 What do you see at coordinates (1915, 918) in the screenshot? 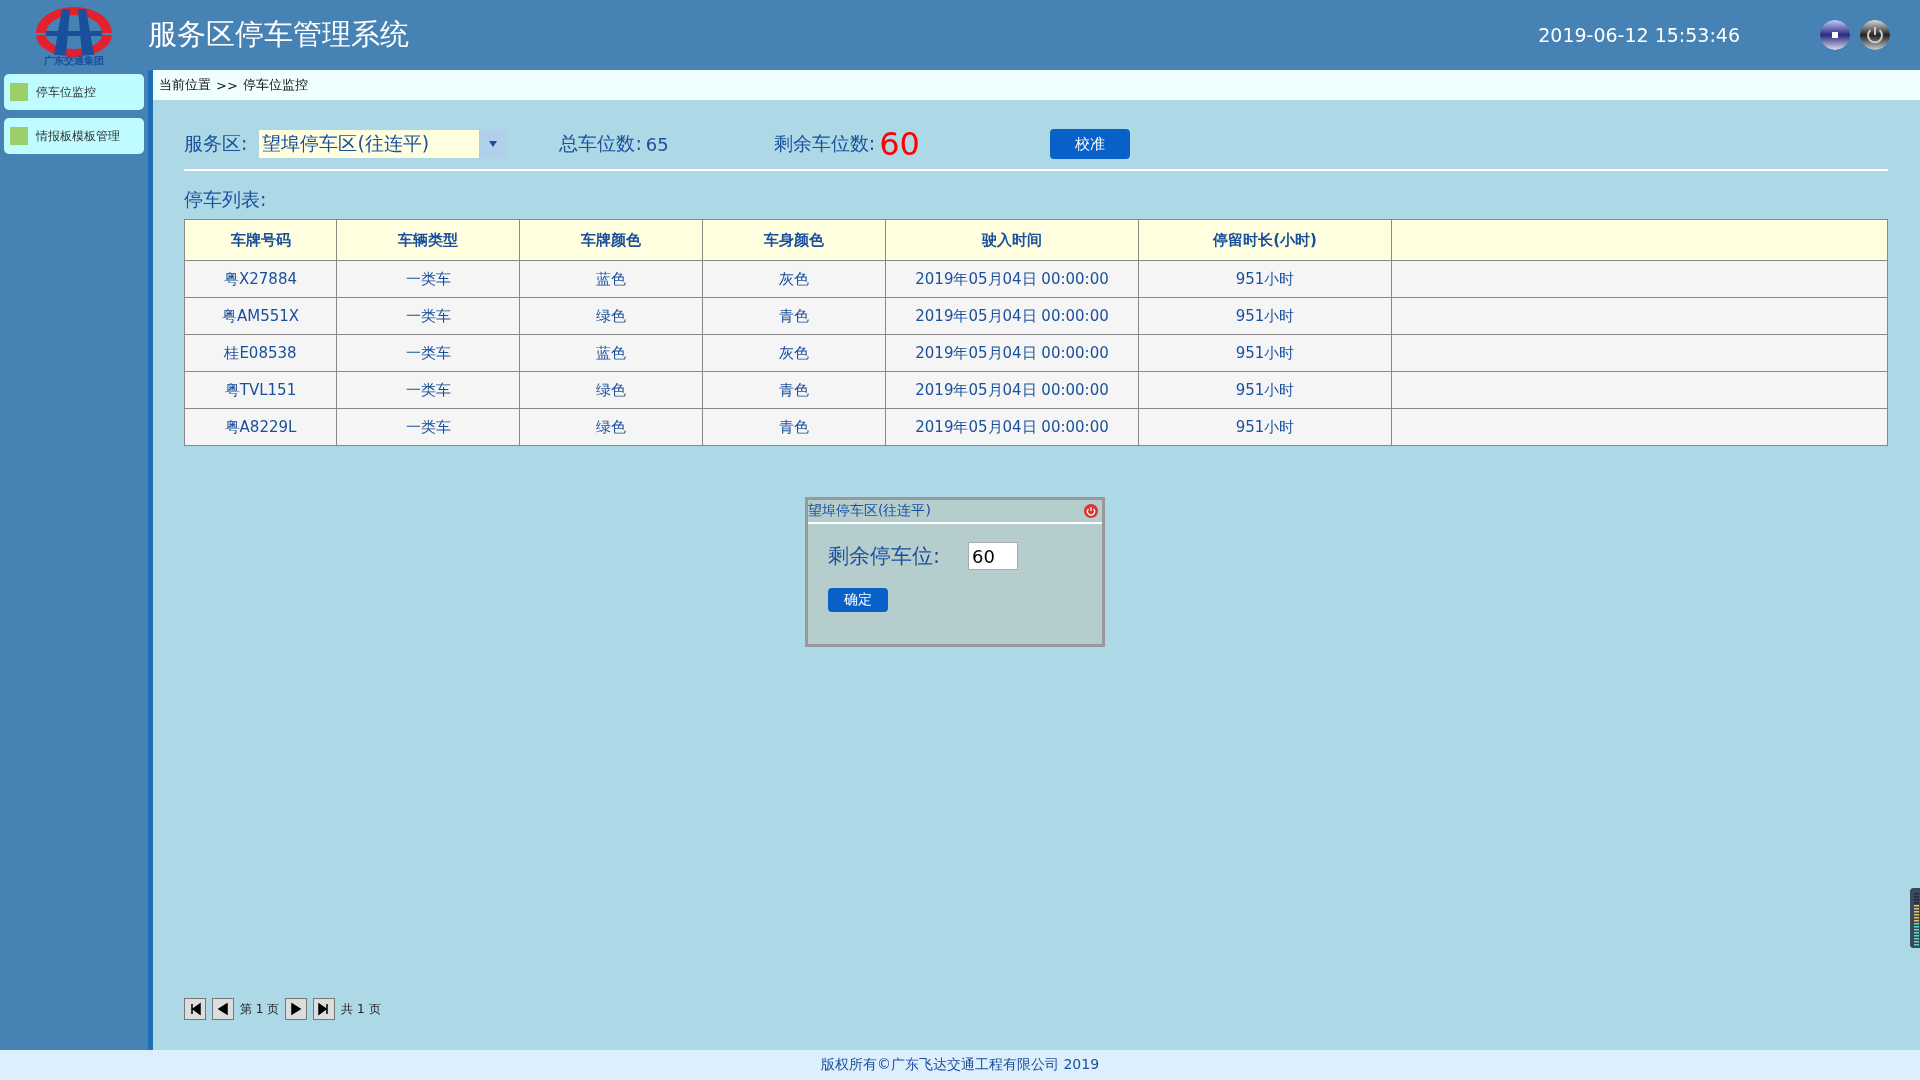
I see `level-meter-icon` at bounding box center [1915, 918].